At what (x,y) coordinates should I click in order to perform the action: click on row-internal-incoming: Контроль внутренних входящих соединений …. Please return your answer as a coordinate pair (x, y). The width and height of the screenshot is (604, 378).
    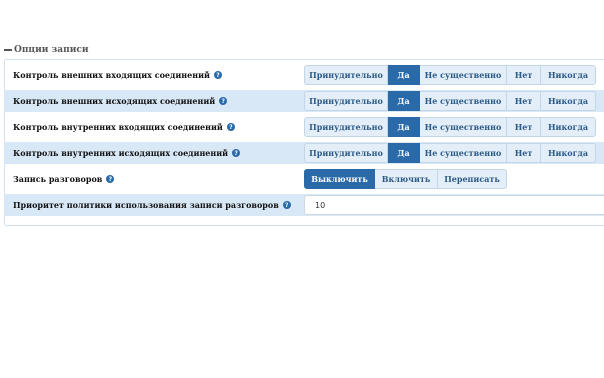
    Looking at the image, I should click on (304, 127).